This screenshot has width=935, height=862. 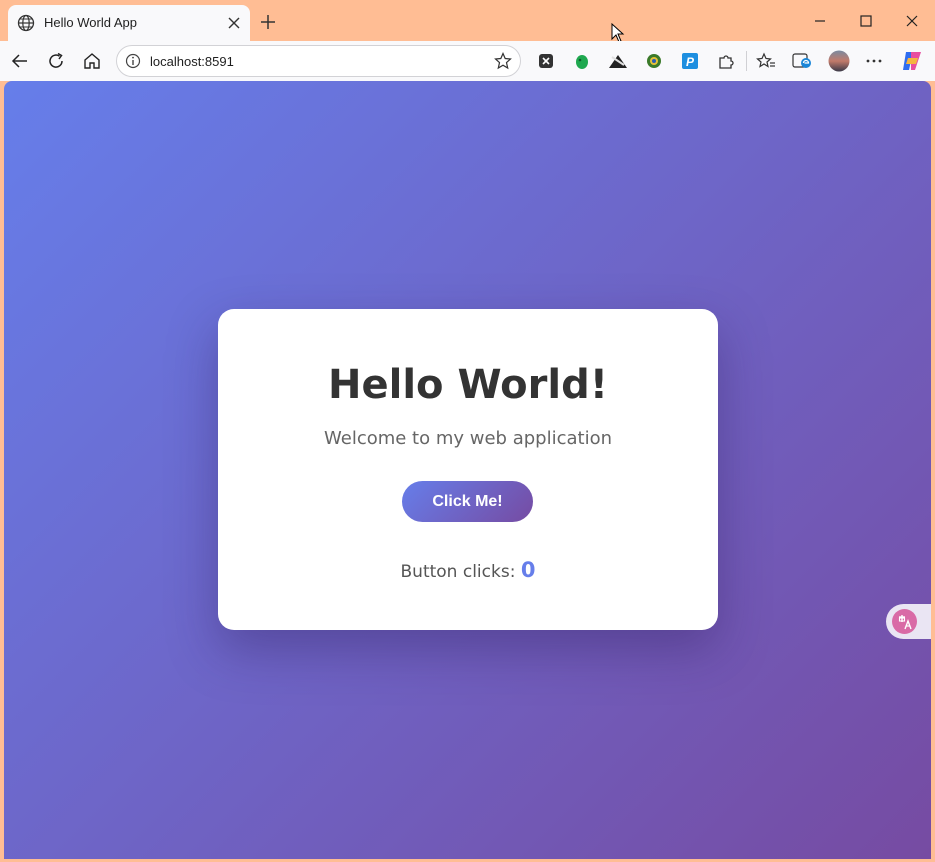 I want to click on copilot-icon, so click(x=912, y=61).